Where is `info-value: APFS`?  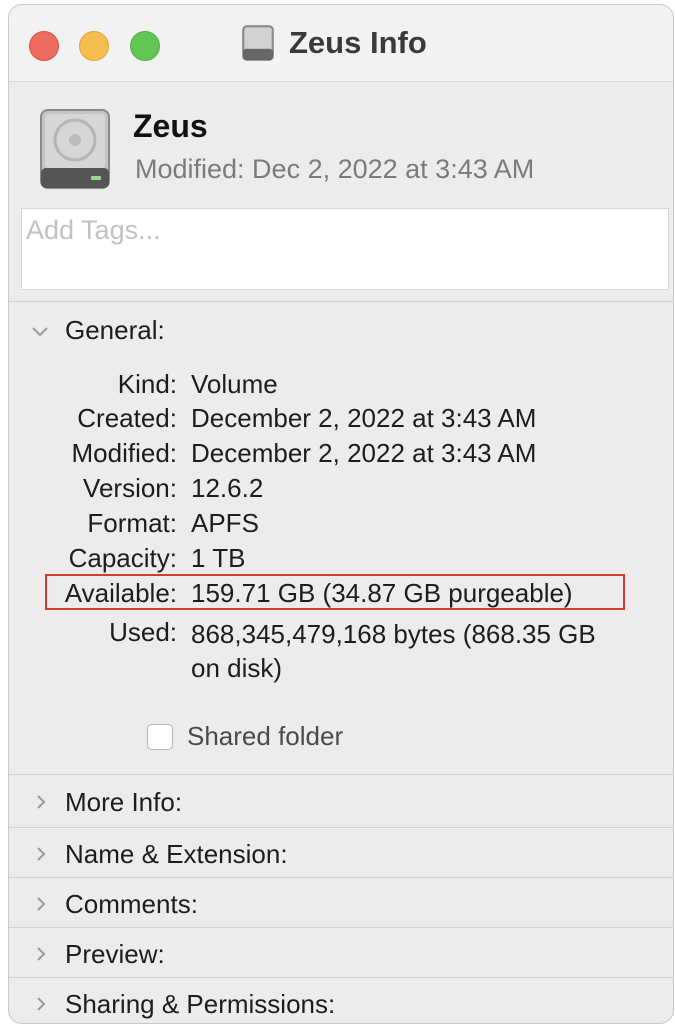 info-value: APFS is located at coordinates (225, 523).